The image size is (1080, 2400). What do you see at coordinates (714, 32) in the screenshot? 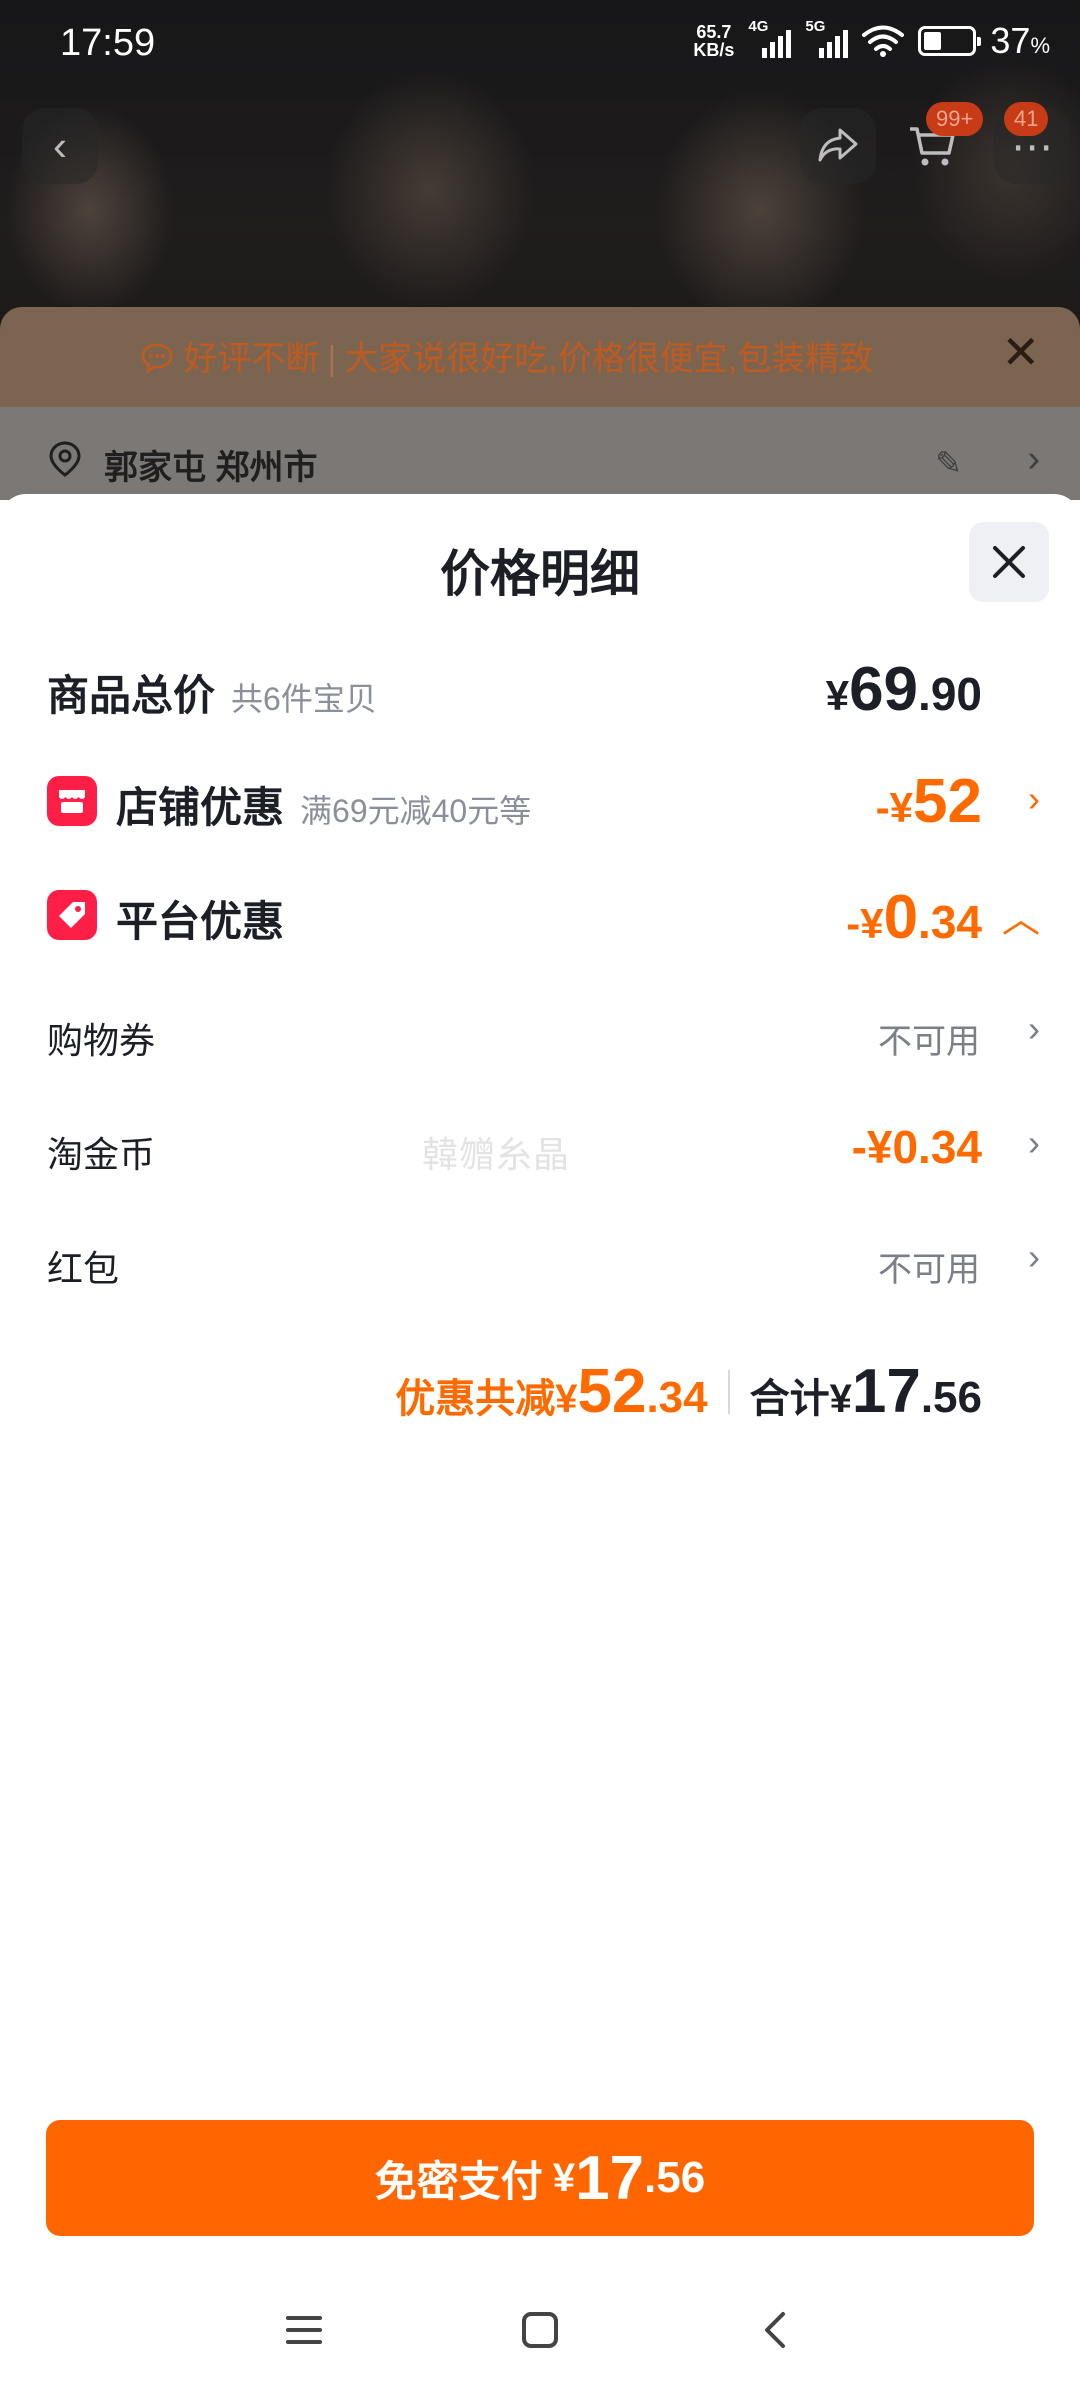
I see `network-speed-value: 65.7` at bounding box center [714, 32].